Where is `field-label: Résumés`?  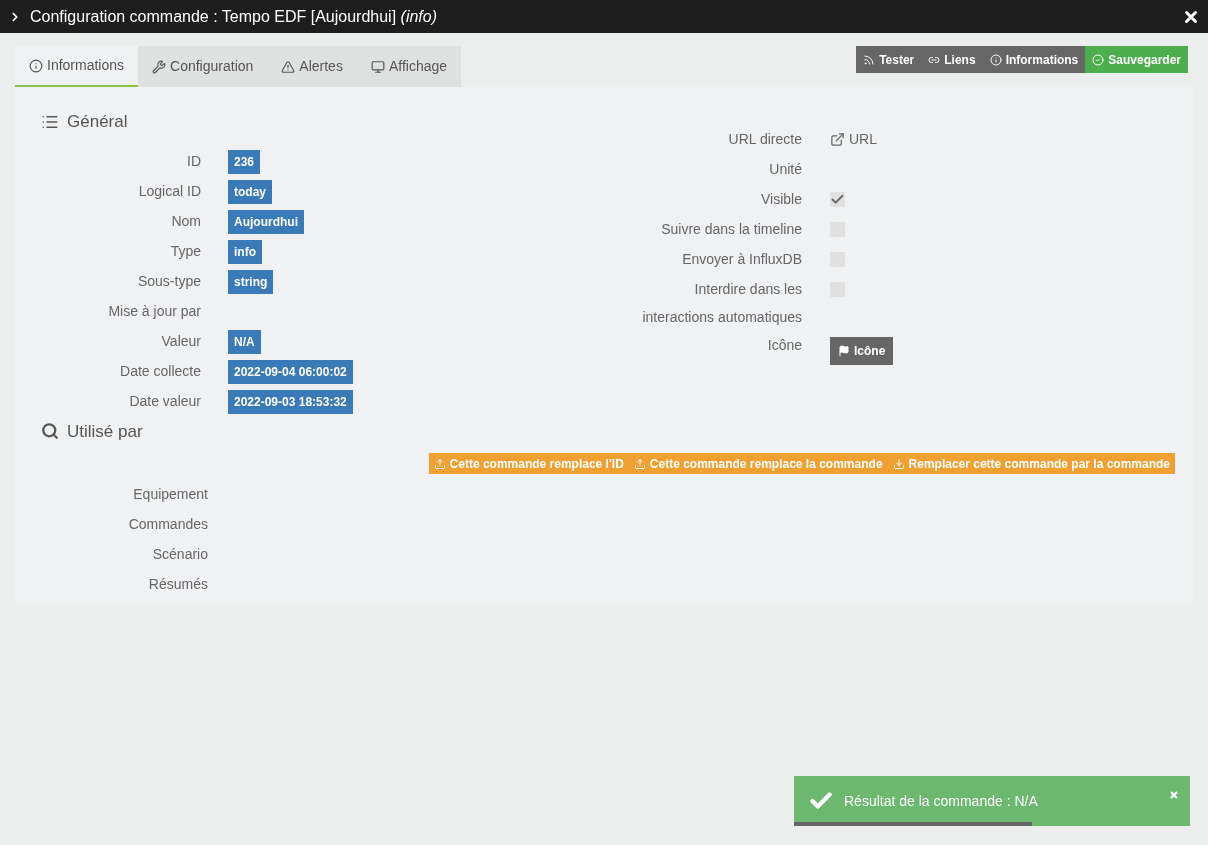 field-label: Résumés is located at coordinates (177, 584).